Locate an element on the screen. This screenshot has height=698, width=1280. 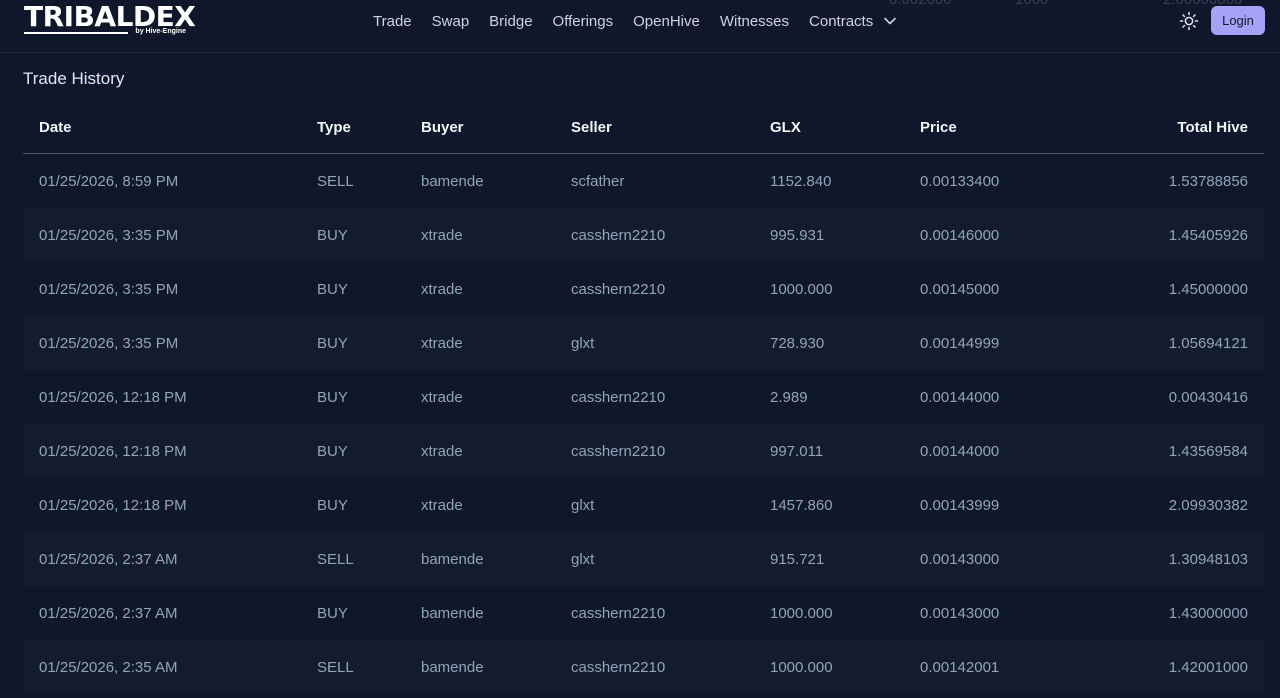
login-button: Login is located at coordinates (1238, 20).